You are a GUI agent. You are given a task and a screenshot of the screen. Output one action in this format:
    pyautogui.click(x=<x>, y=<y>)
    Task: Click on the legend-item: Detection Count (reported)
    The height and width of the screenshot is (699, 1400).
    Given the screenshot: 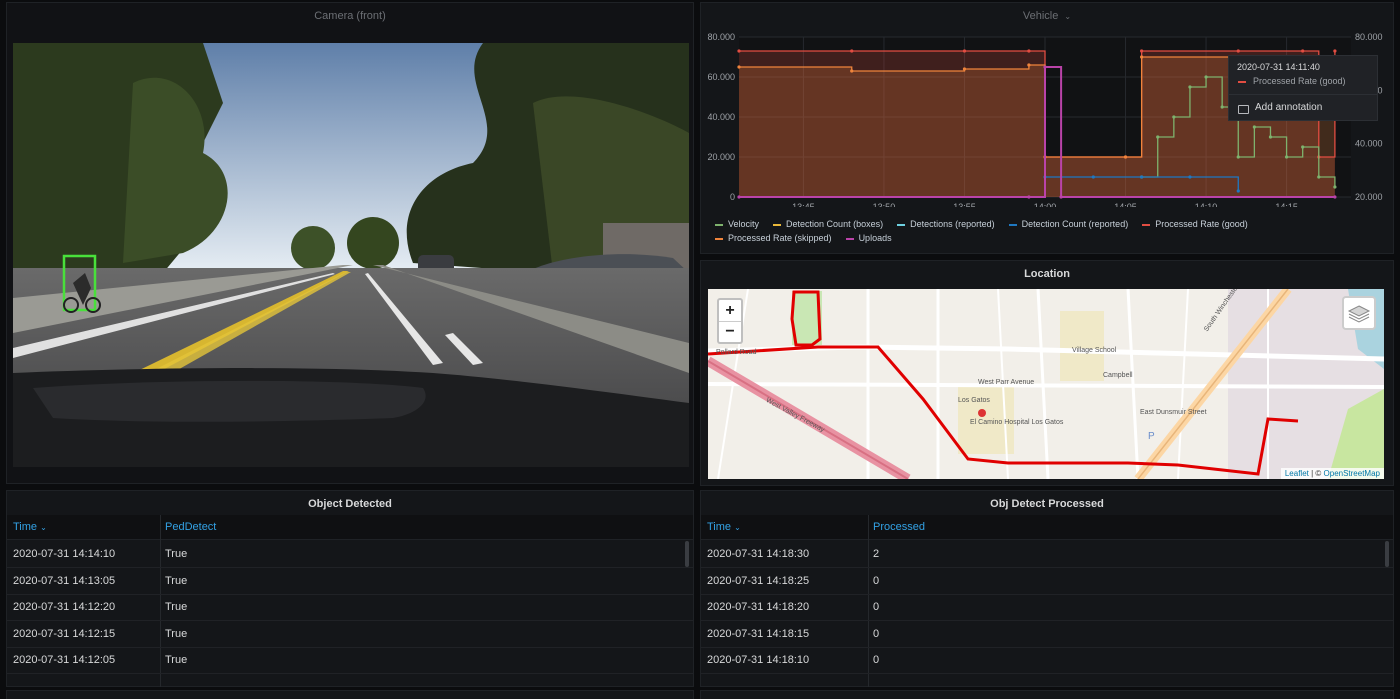 What is the action you would take?
    pyautogui.click(x=1068, y=224)
    